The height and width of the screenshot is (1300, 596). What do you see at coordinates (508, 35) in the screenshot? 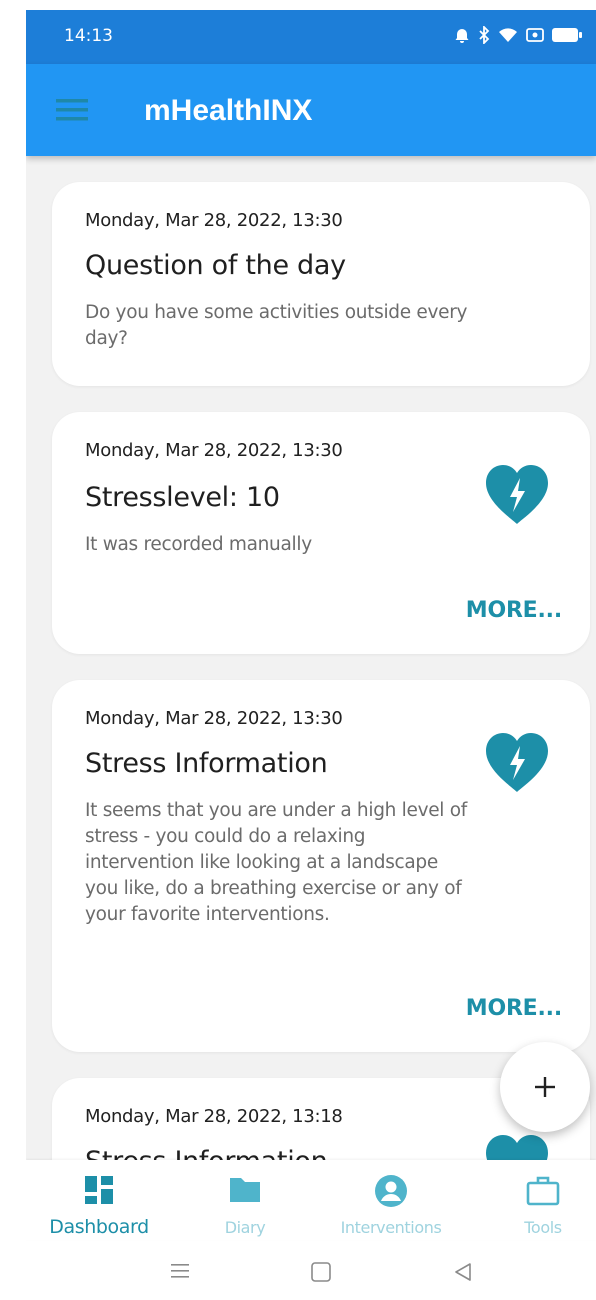
I see `wifi-icon` at bounding box center [508, 35].